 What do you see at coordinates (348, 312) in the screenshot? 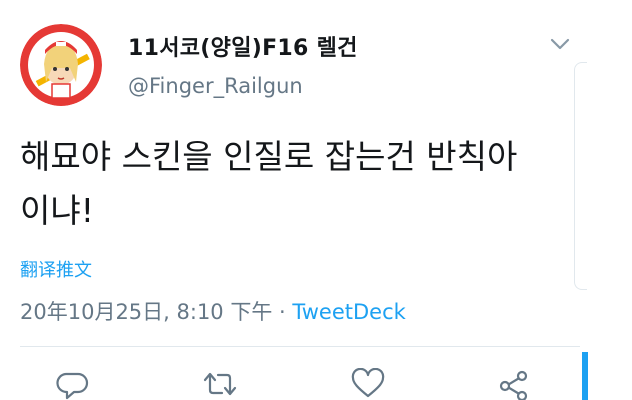
I see `tweet-source-link: TweetDeck` at bounding box center [348, 312].